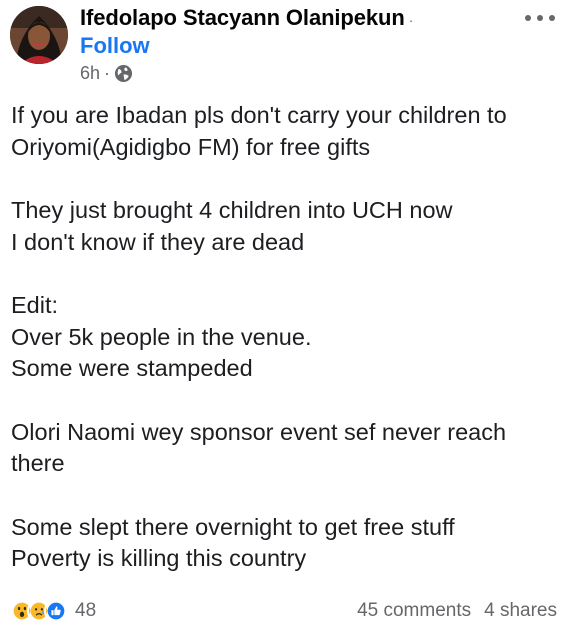 This screenshot has width=569, height=640. What do you see at coordinates (35, 305) in the screenshot?
I see `post-line: Edit:` at bounding box center [35, 305].